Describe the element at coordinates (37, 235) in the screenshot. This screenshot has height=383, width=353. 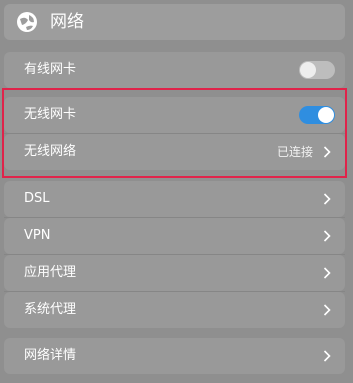
I see `list-item-label: VPN` at that location.